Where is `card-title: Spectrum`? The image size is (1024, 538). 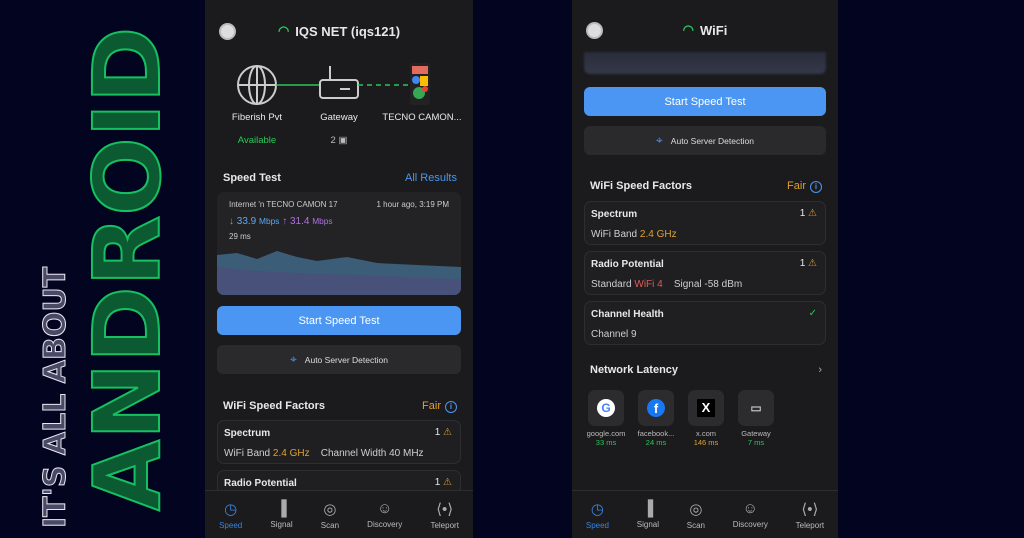 card-title: Spectrum is located at coordinates (614, 214).